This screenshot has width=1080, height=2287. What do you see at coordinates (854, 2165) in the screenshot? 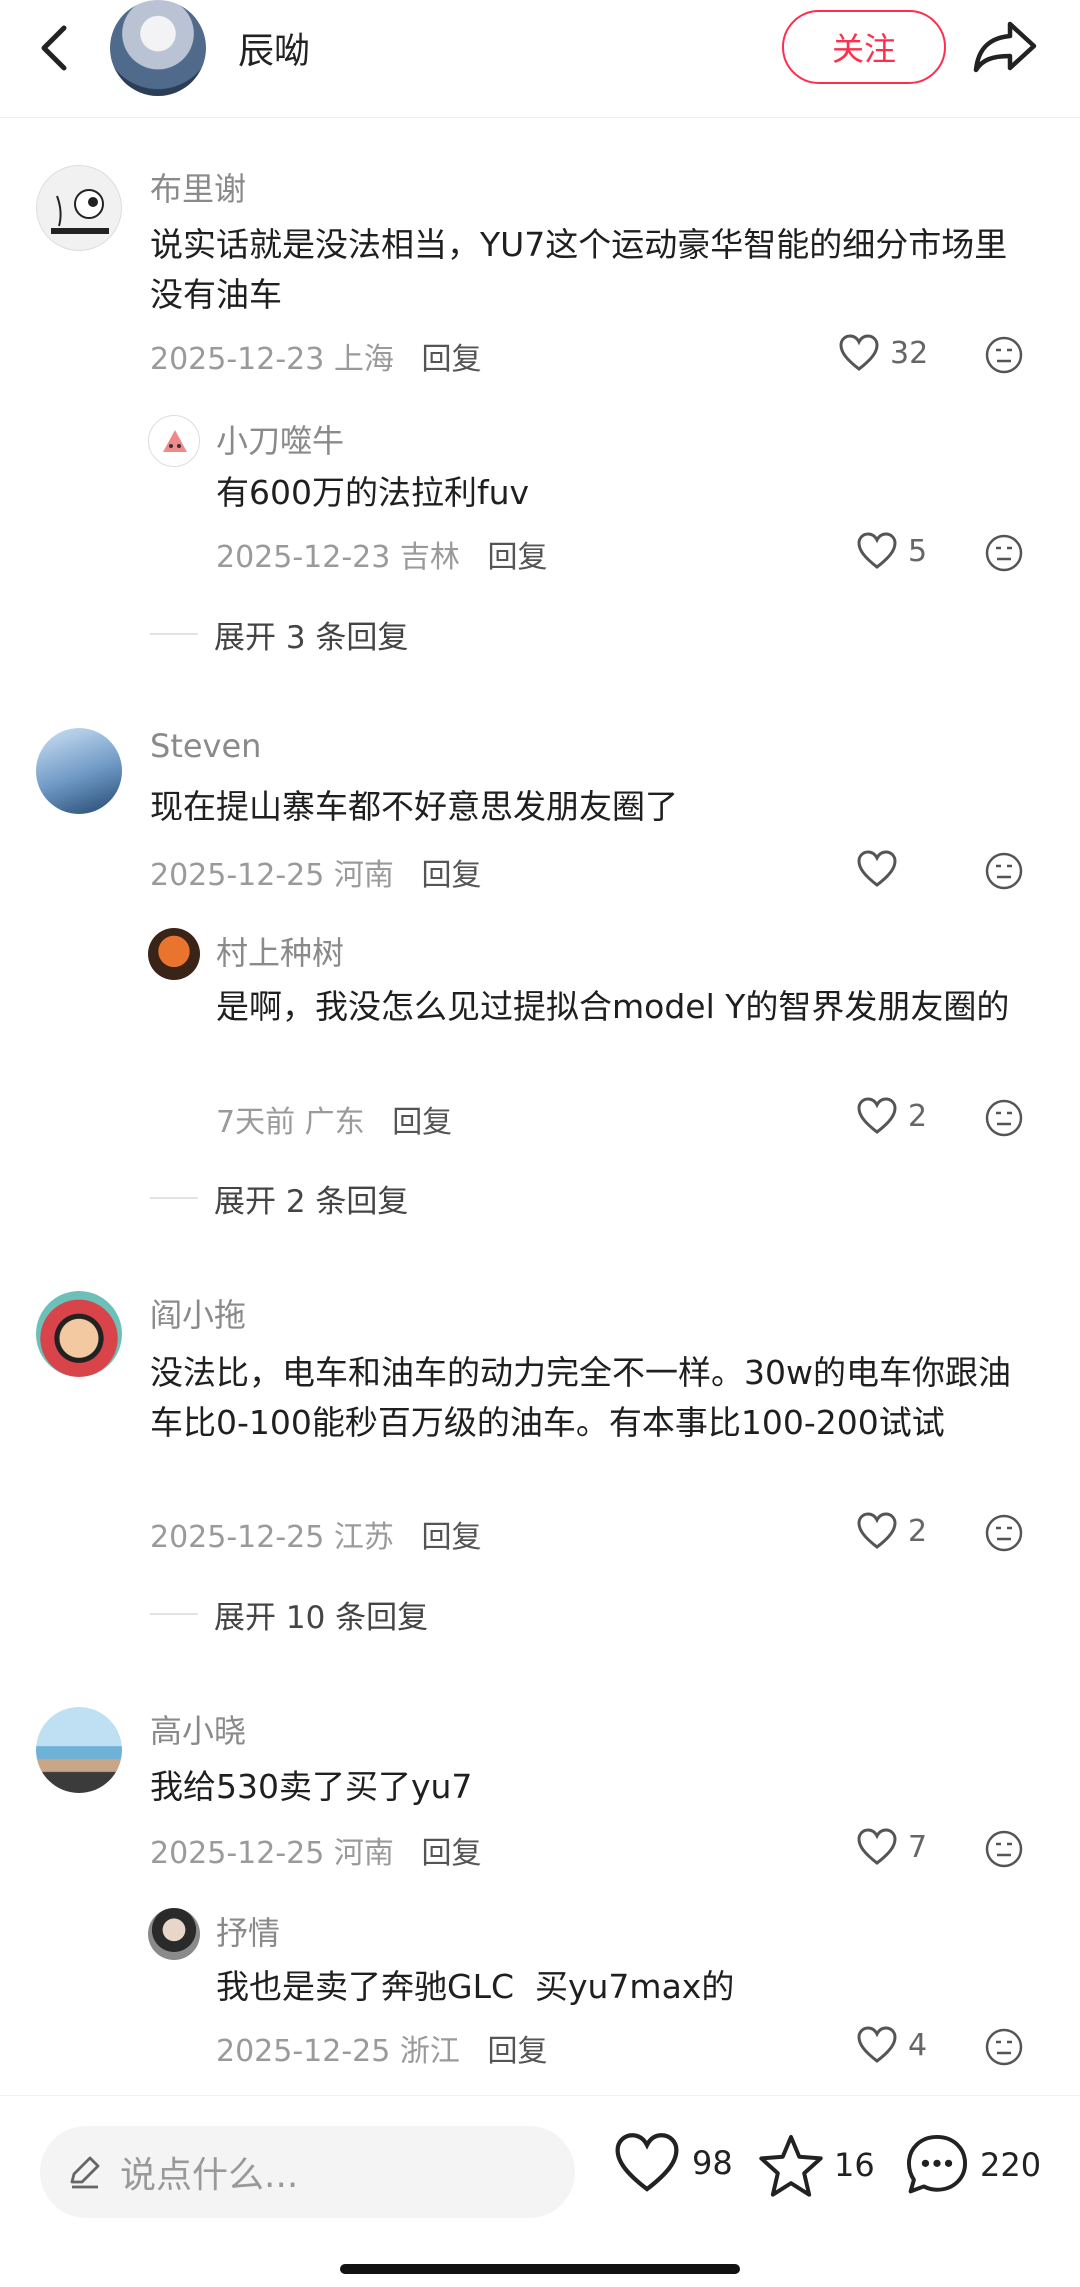
I see `collect-total: 16` at bounding box center [854, 2165].